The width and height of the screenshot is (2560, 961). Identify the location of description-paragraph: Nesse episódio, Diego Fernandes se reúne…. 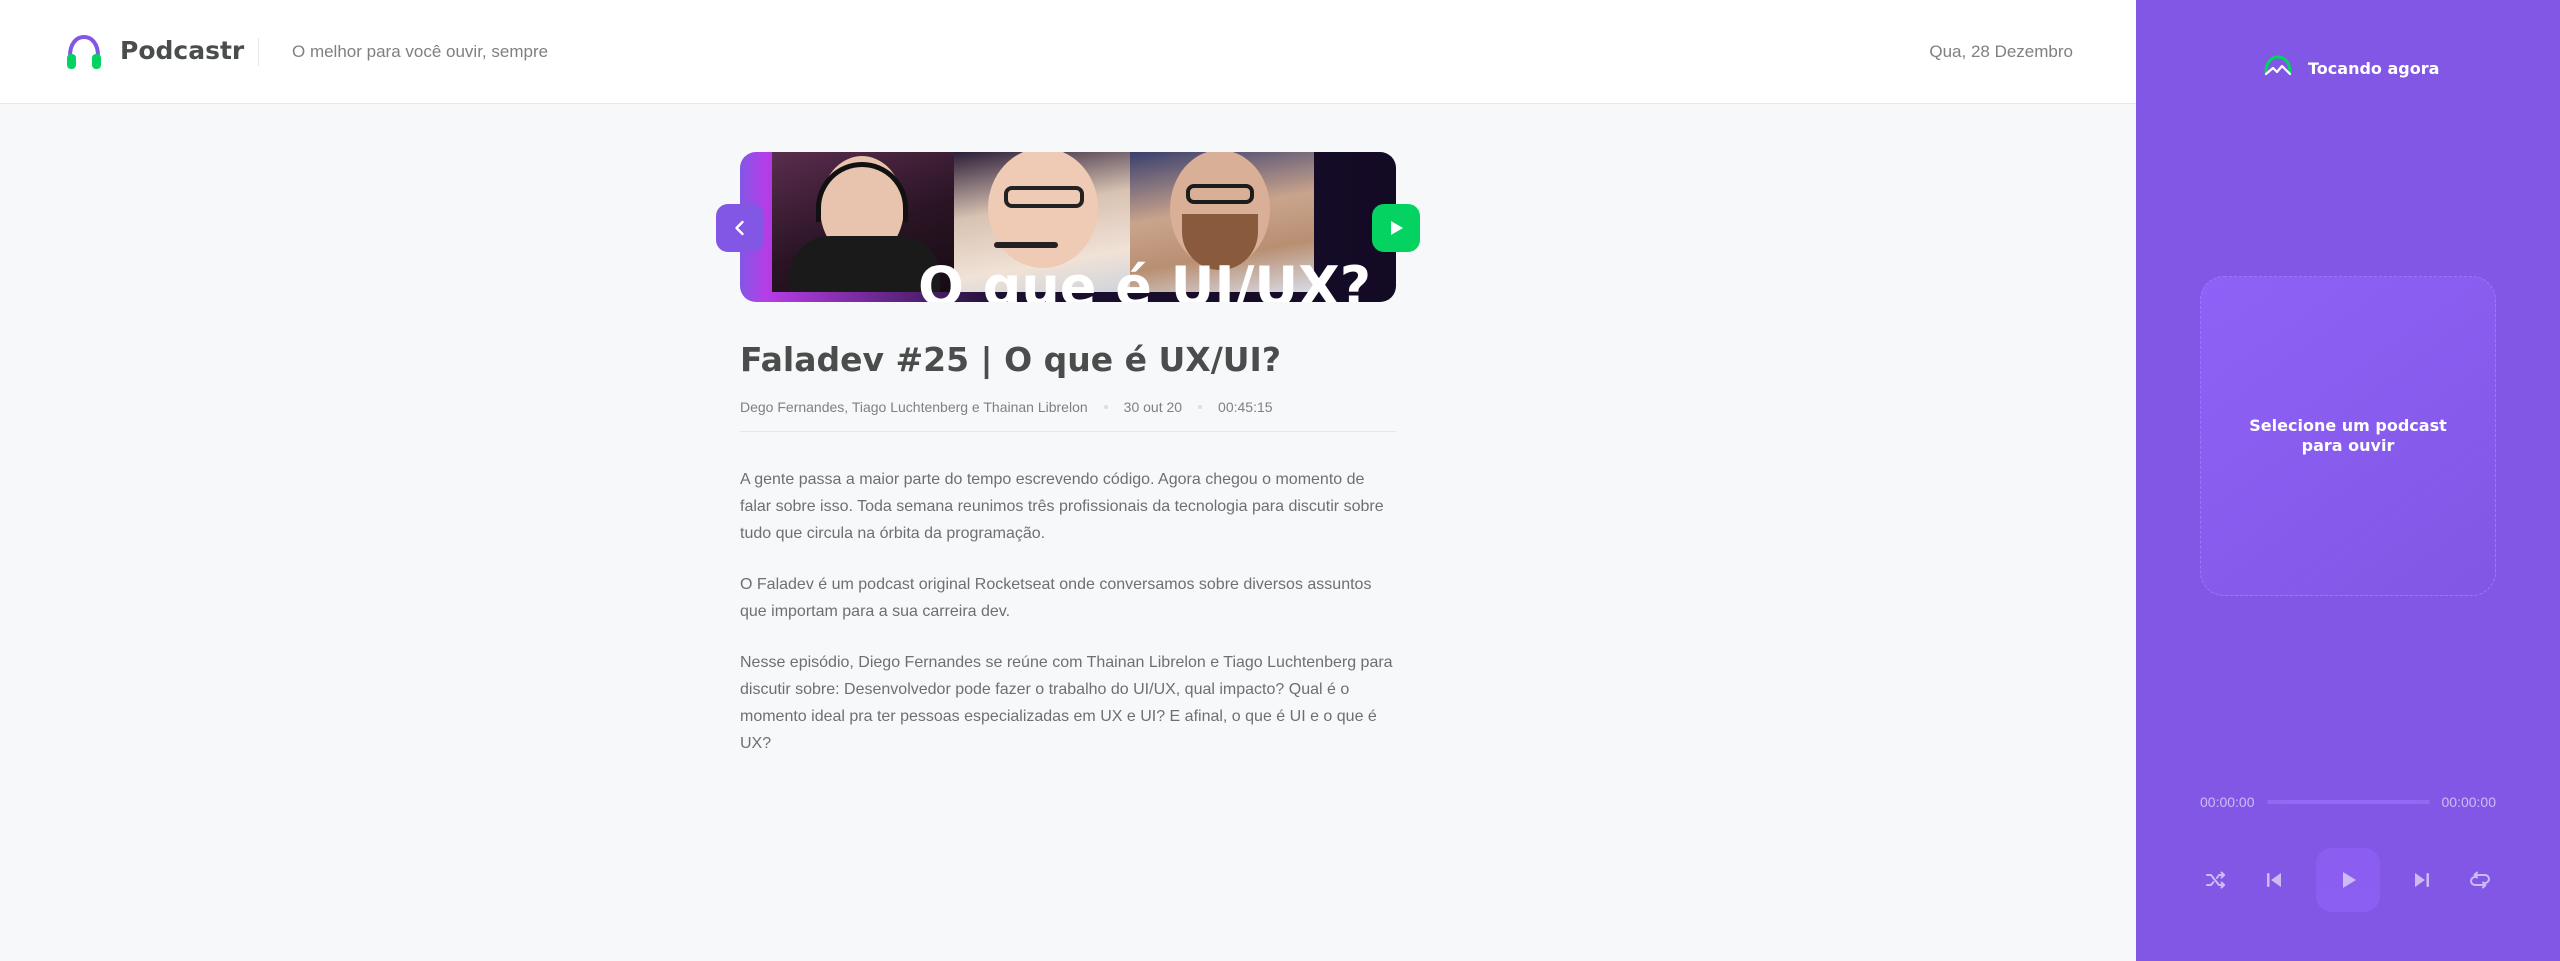
(1066, 703).